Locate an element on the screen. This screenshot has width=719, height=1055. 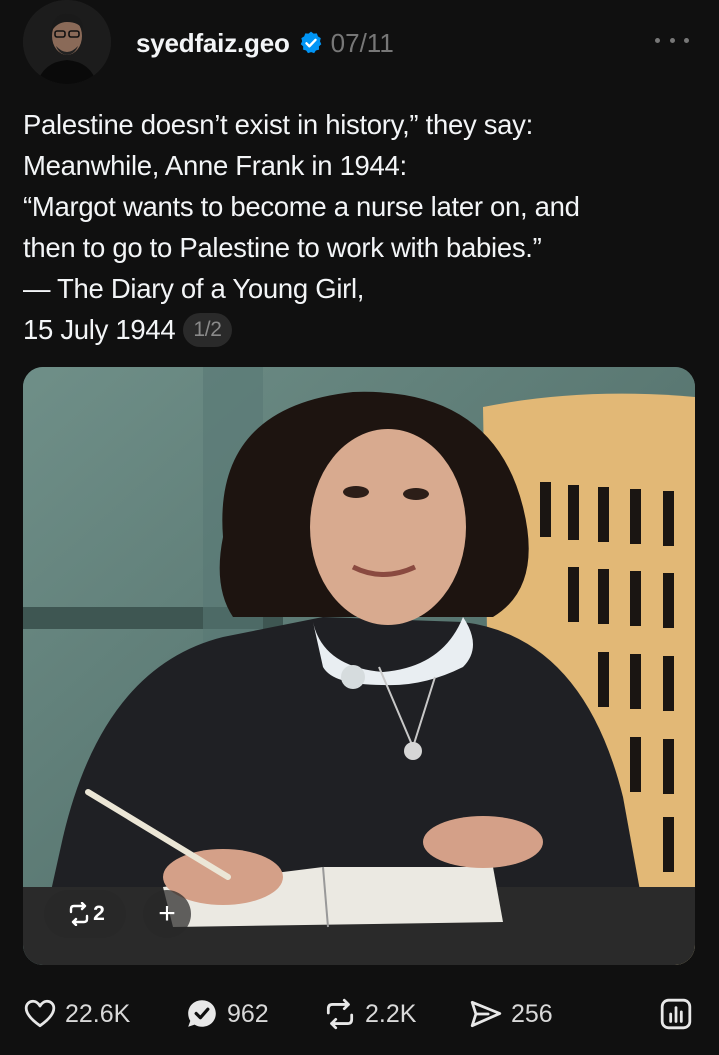
like-count: 22.6K is located at coordinates (98, 1013).